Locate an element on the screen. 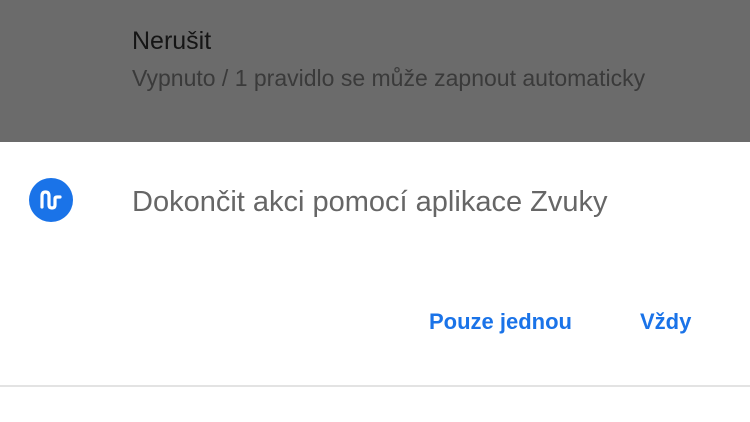 The height and width of the screenshot is (422, 750). music-note-icon is located at coordinates (51, 200).